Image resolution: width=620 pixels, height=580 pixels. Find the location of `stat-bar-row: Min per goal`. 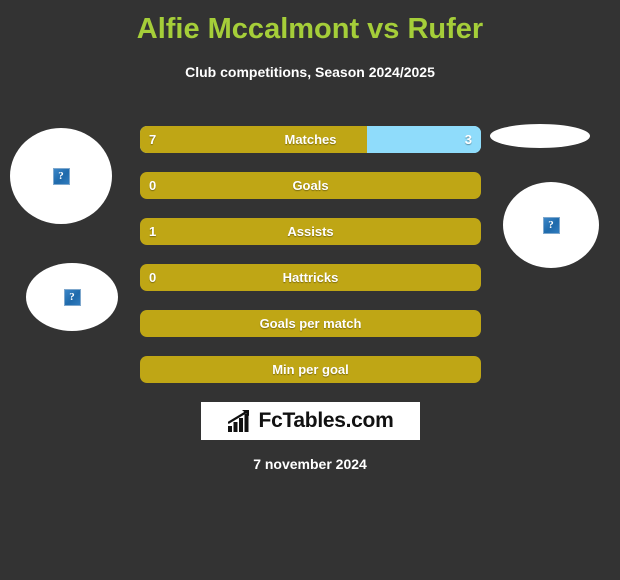

stat-bar-row: Min per goal is located at coordinates (310, 369).